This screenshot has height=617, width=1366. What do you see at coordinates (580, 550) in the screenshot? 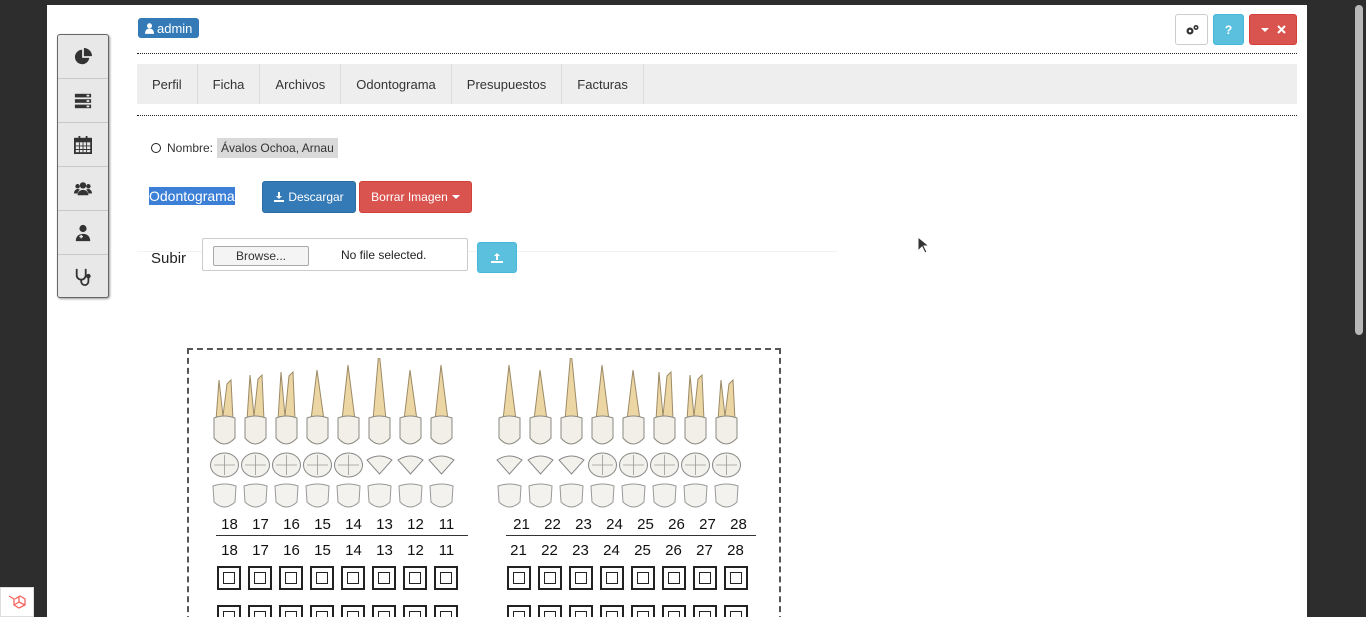
I see `tooth-number: 23` at bounding box center [580, 550].